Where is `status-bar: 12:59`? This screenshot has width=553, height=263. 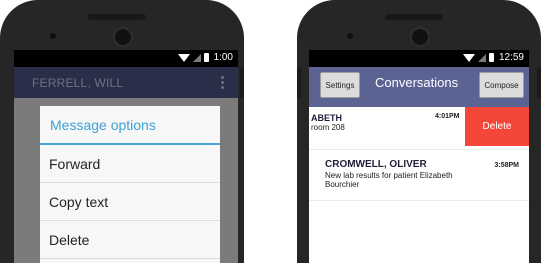 status-bar: 12:59 is located at coordinates (419, 58).